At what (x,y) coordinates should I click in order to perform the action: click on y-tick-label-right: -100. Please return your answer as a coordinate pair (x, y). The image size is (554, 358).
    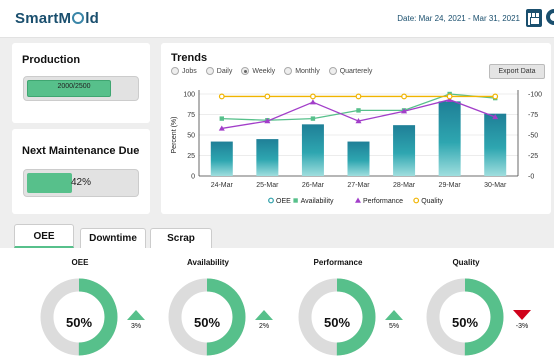
    Looking at the image, I should click on (535, 95).